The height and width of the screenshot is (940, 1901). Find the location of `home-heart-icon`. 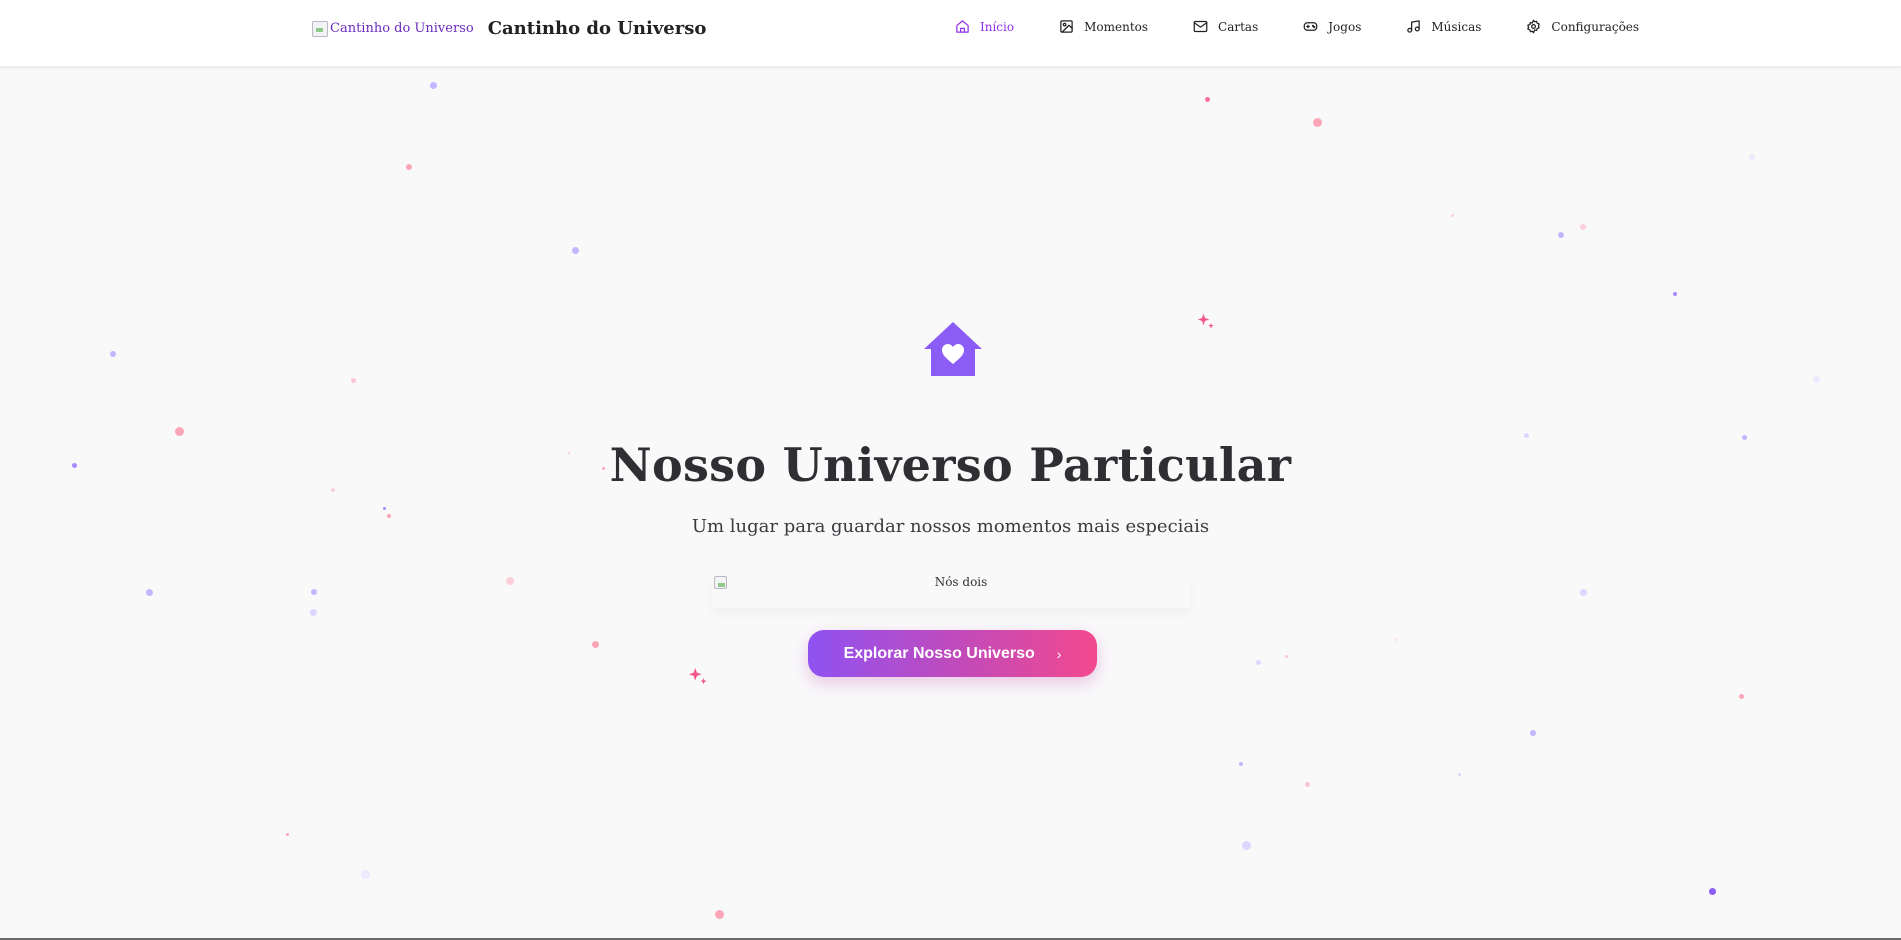

home-heart-icon is located at coordinates (953, 349).